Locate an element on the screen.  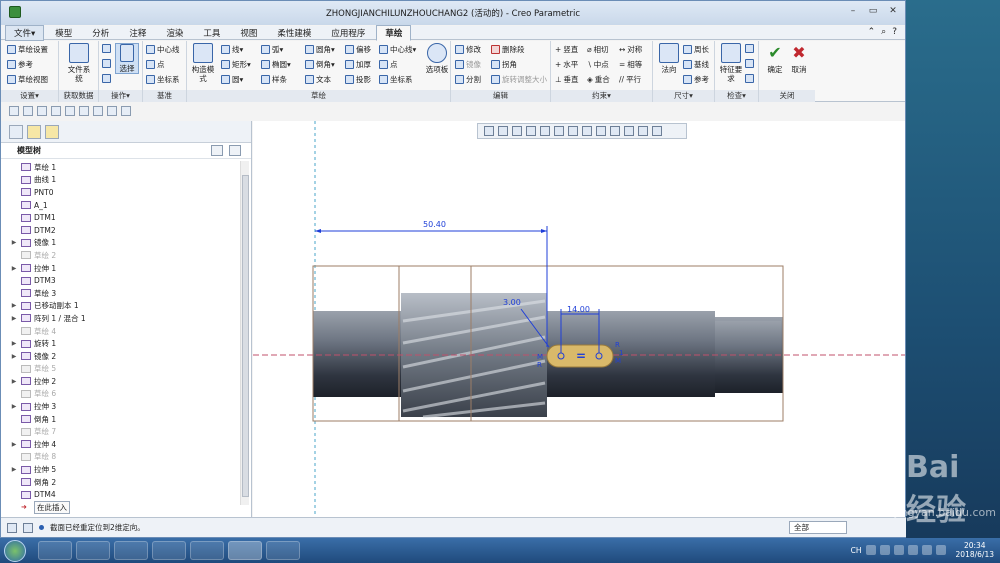
tree-item: 草绘 7 is located at coordinates (120, 431).